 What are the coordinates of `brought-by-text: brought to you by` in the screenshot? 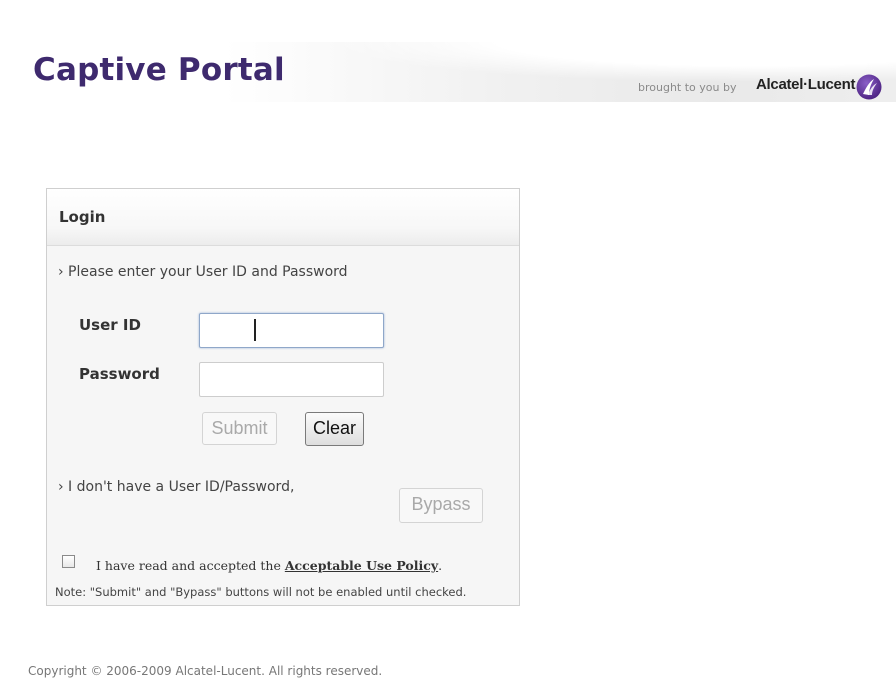 It's located at (687, 87).